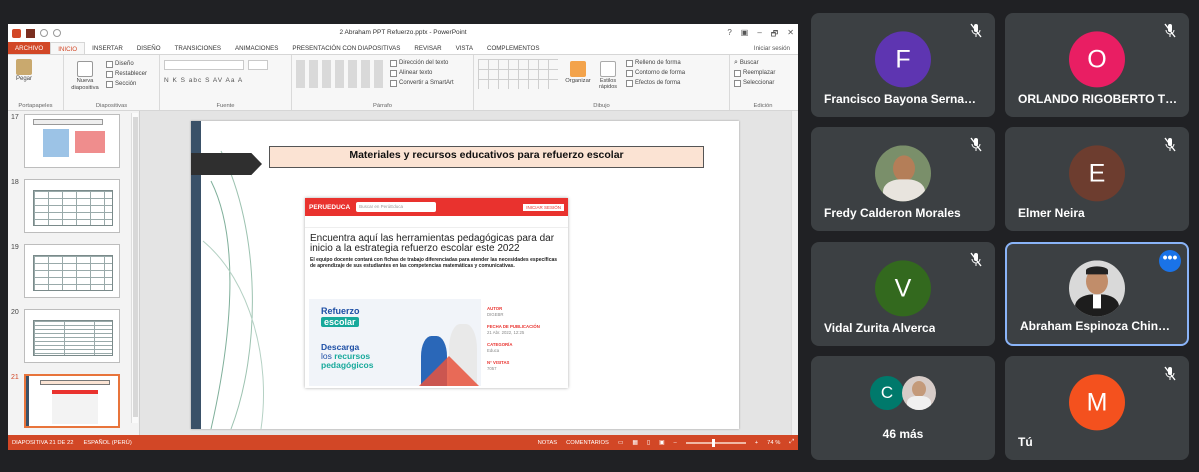  Describe the element at coordinates (587, 443) in the screenshot. I see `comments-button: COMENTARIOS` at that location.